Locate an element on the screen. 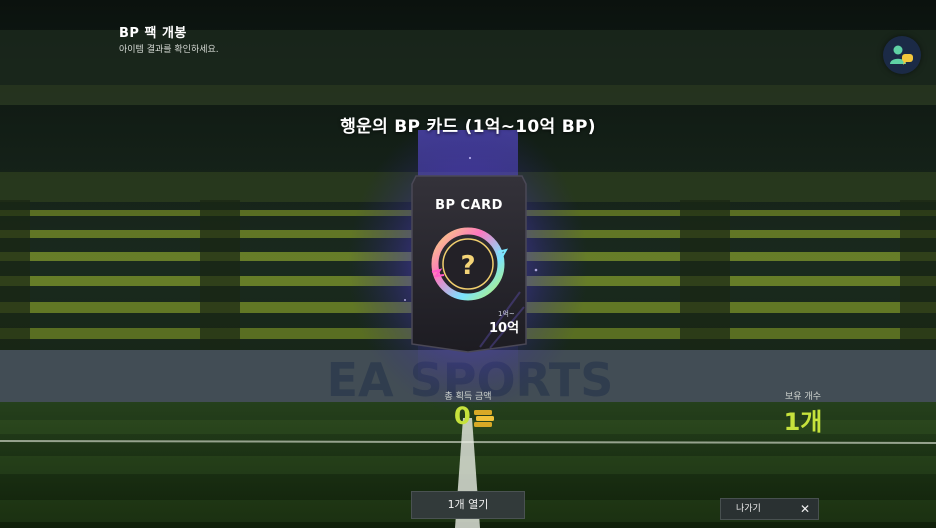 This screenshot has height=528, width=936. card-question-mark: ? is located at coordinates (467, 266).